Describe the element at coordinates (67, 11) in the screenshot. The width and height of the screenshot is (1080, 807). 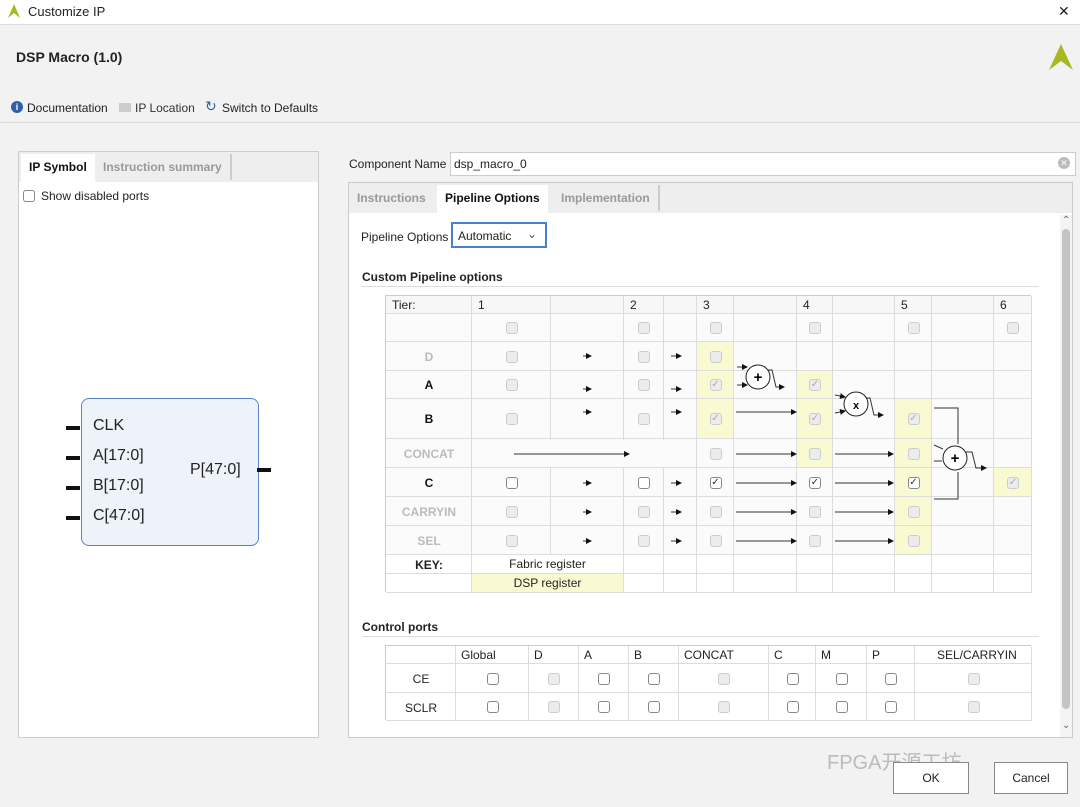
I see `window-title: Customize IP` at that location.